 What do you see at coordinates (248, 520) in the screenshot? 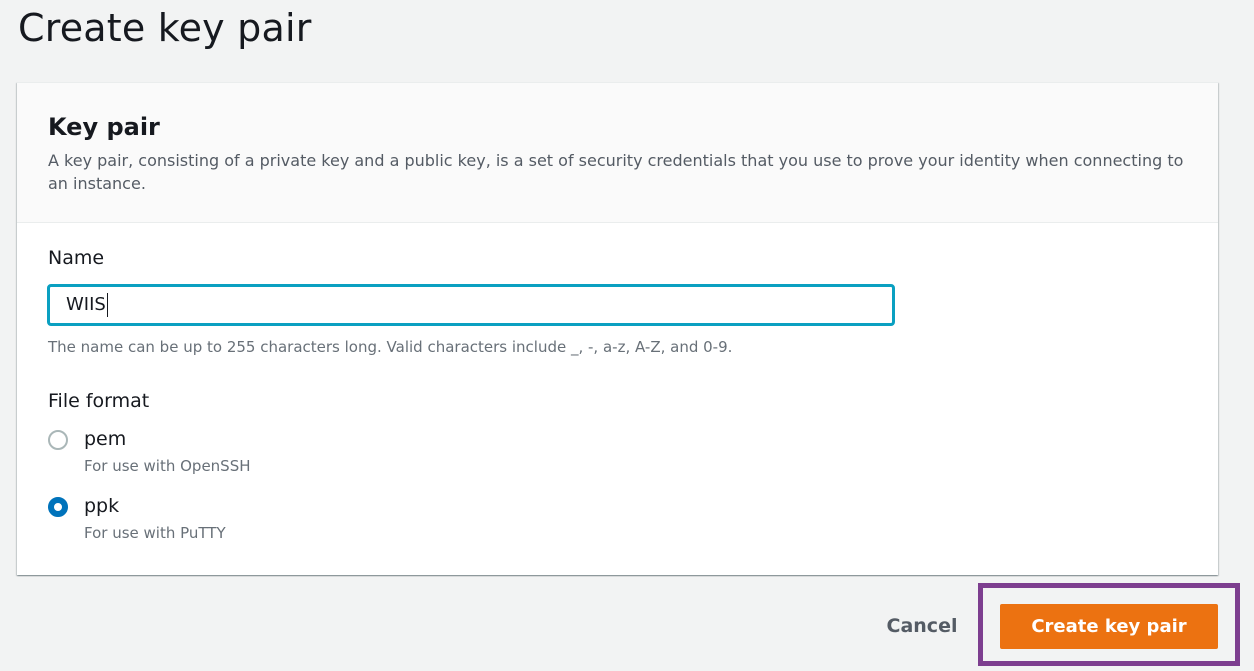
I see `radio-option-ppk: ppk For use with PuTTY` at bounding box center [248, 520].